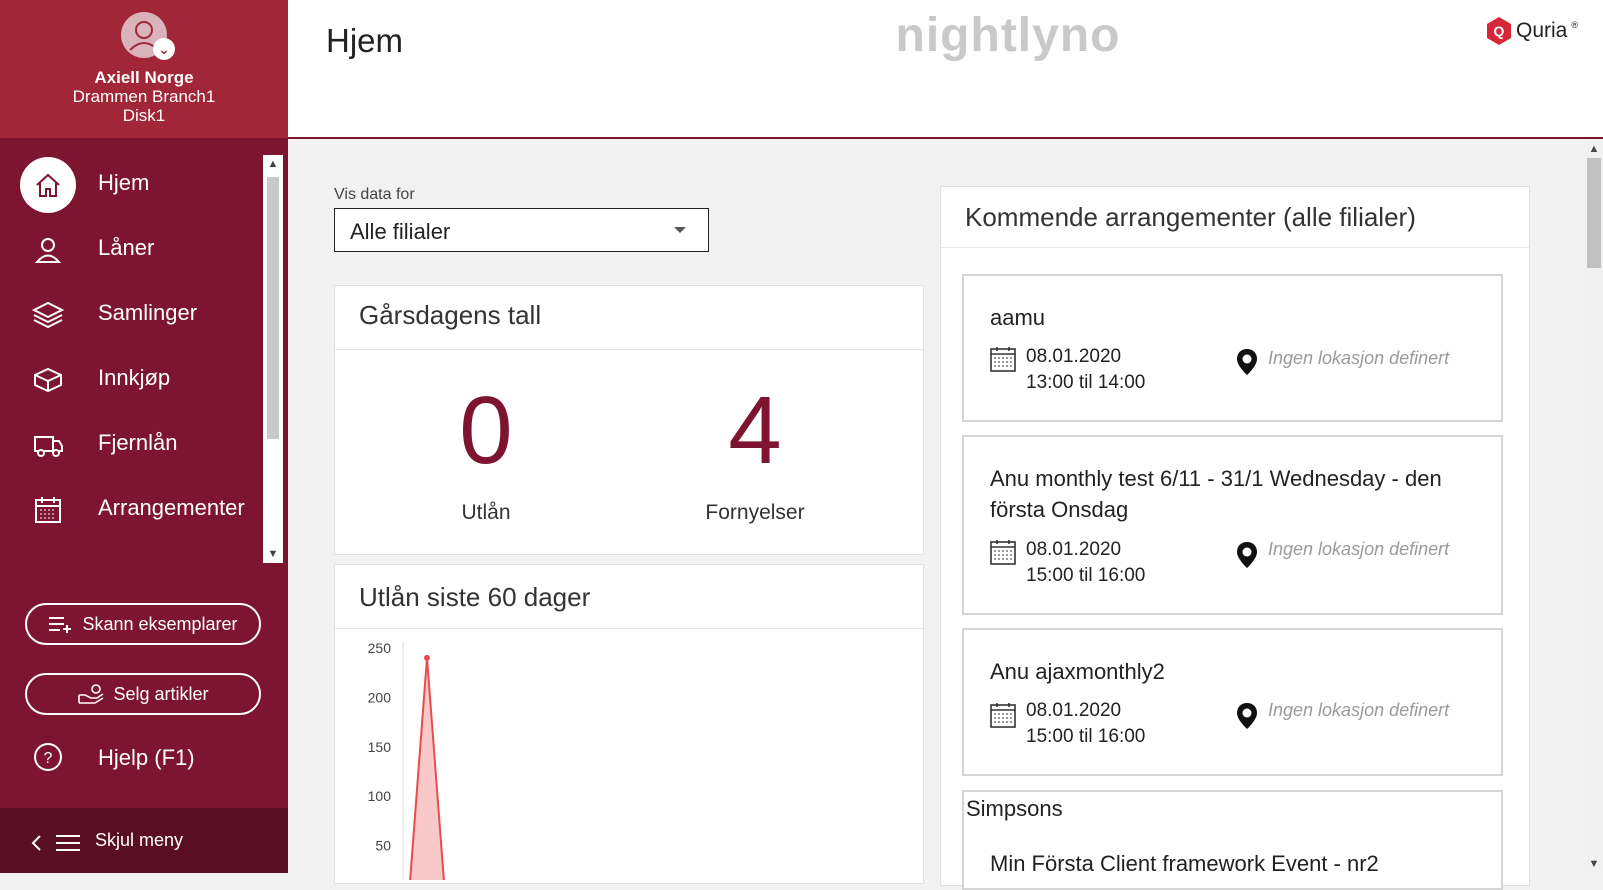 The height and width of the screenshot is (890, 1603). I want to click on card-title: Gårsdagens tall, so click(450, 315).